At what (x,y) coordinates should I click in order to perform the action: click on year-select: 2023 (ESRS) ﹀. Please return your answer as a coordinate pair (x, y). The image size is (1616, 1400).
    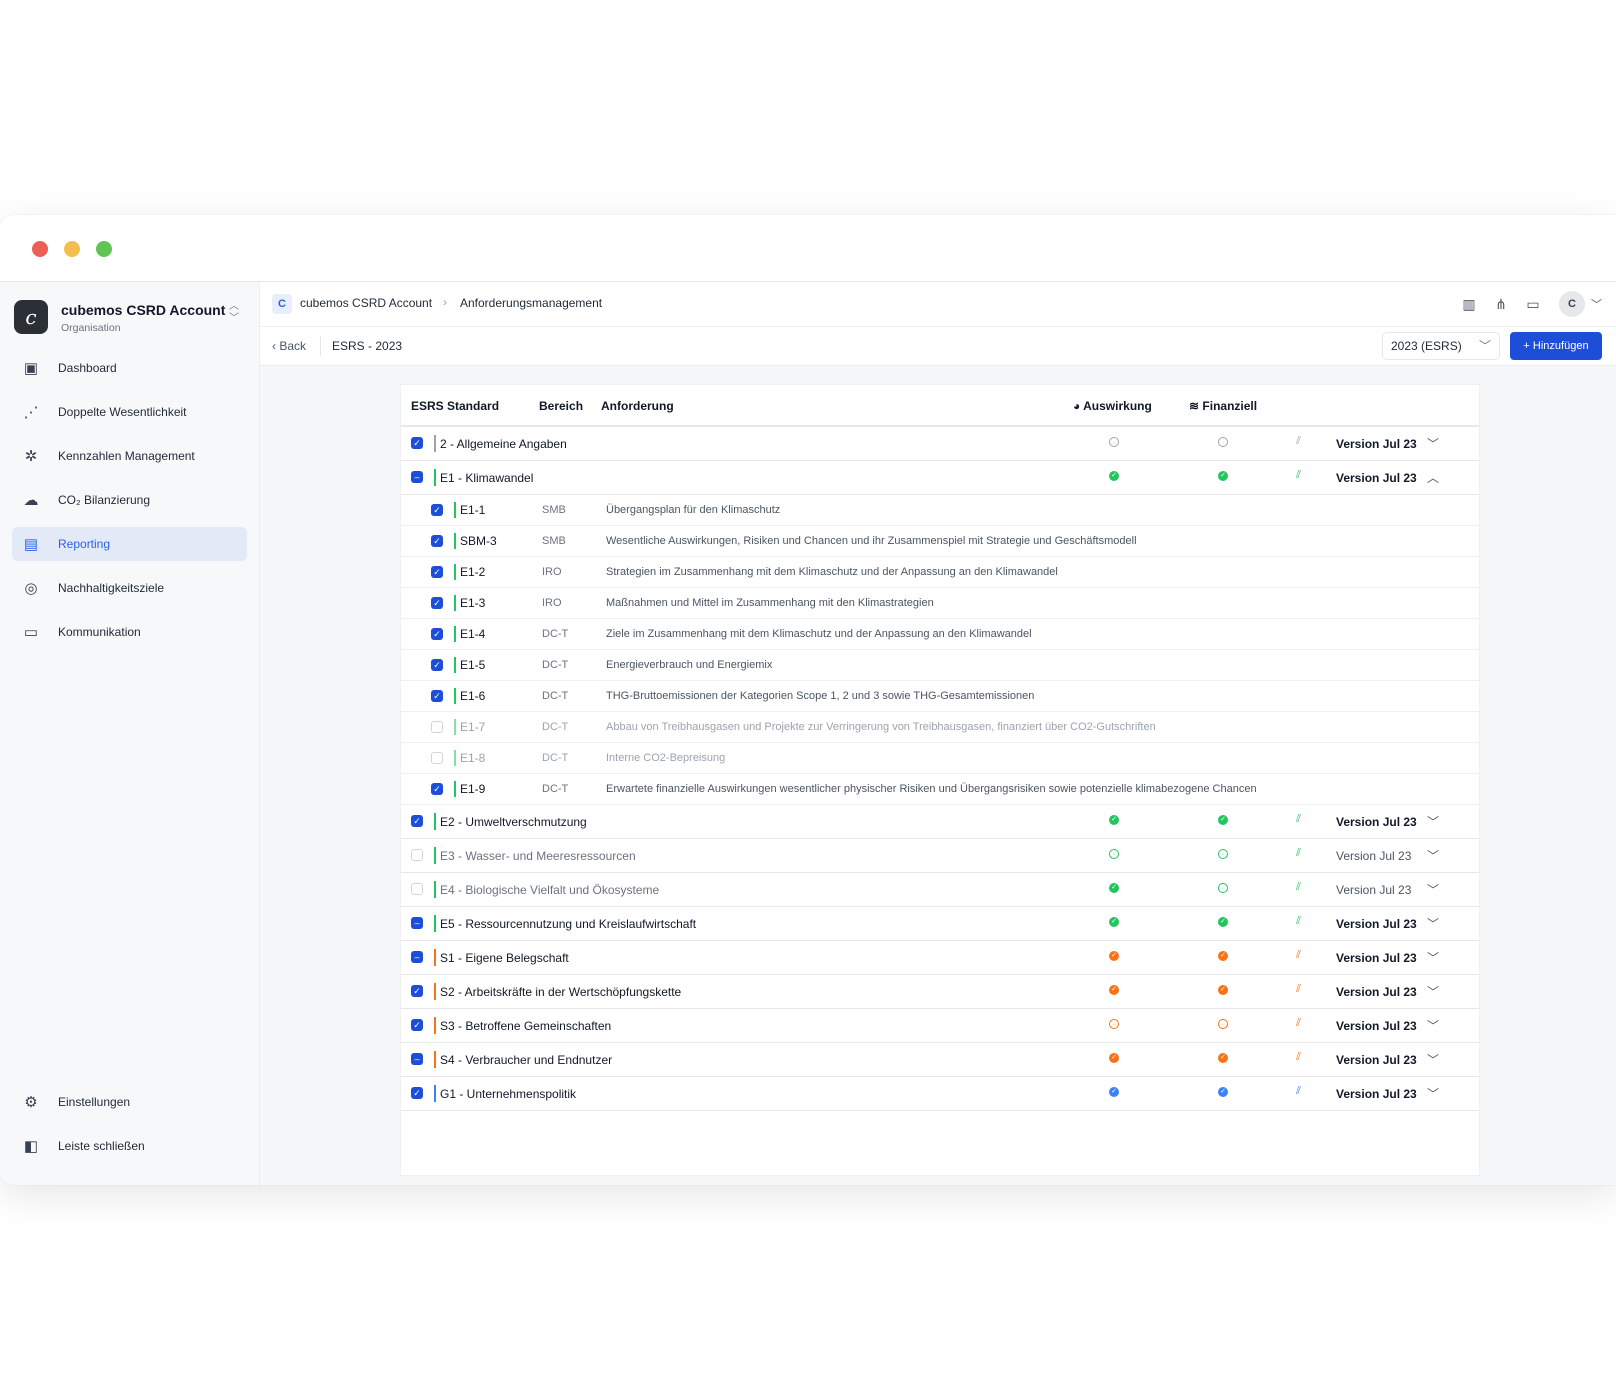
    Looking at the image, I should click on (1441, 346).